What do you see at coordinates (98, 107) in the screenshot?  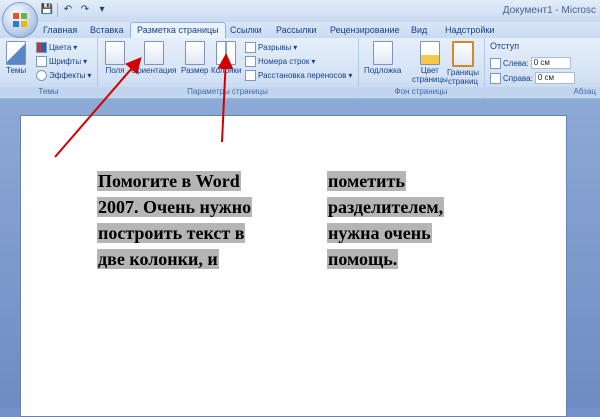 I see `arrow-to-page-layout-tab` at bounding box center [98, 107].